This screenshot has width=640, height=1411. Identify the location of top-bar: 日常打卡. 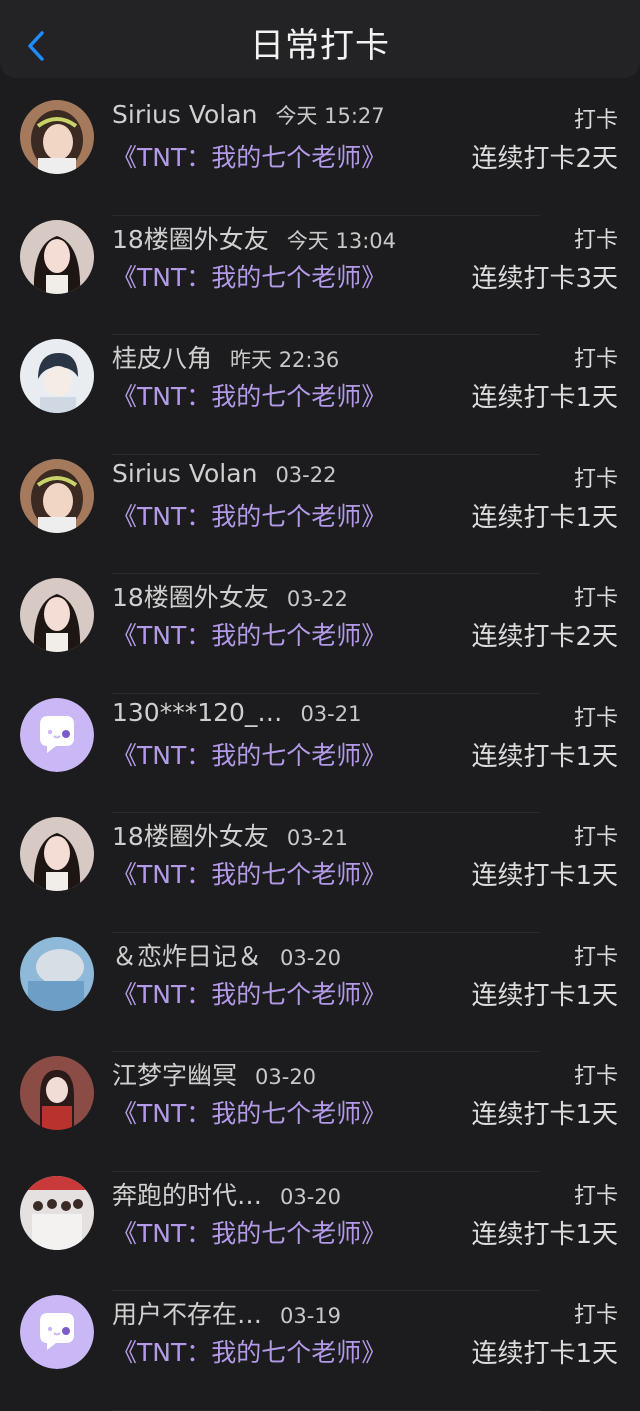
(320, 44).